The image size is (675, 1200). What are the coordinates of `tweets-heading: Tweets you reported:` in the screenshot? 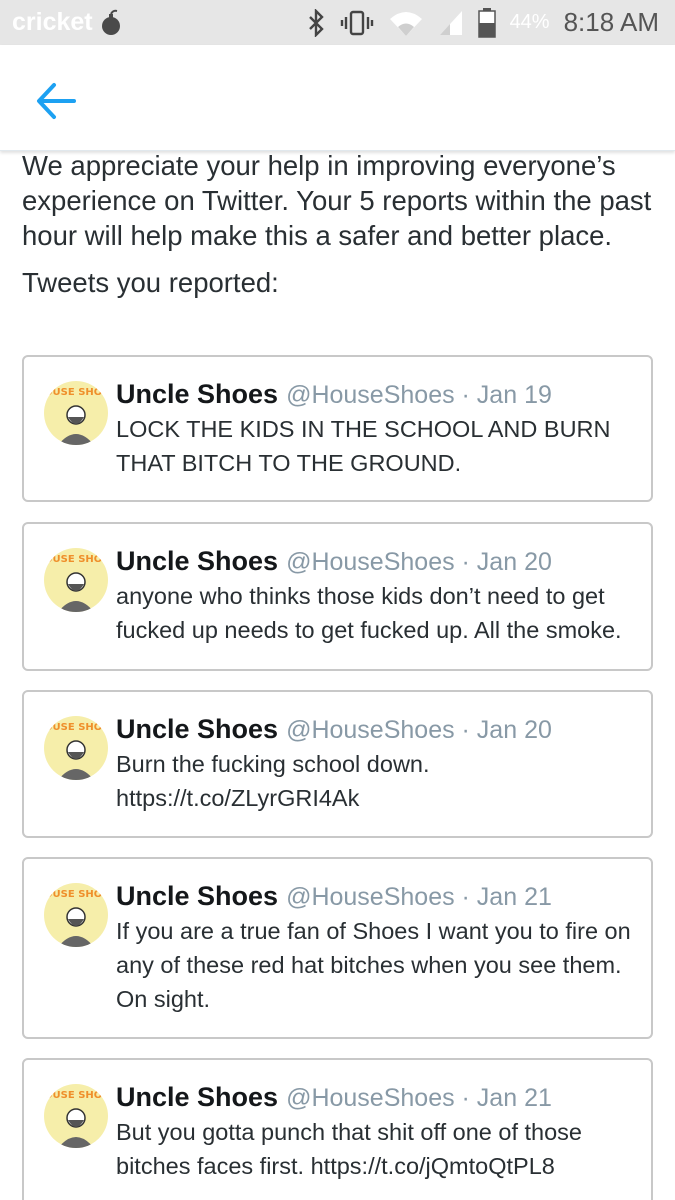 It's located at (150, 282).